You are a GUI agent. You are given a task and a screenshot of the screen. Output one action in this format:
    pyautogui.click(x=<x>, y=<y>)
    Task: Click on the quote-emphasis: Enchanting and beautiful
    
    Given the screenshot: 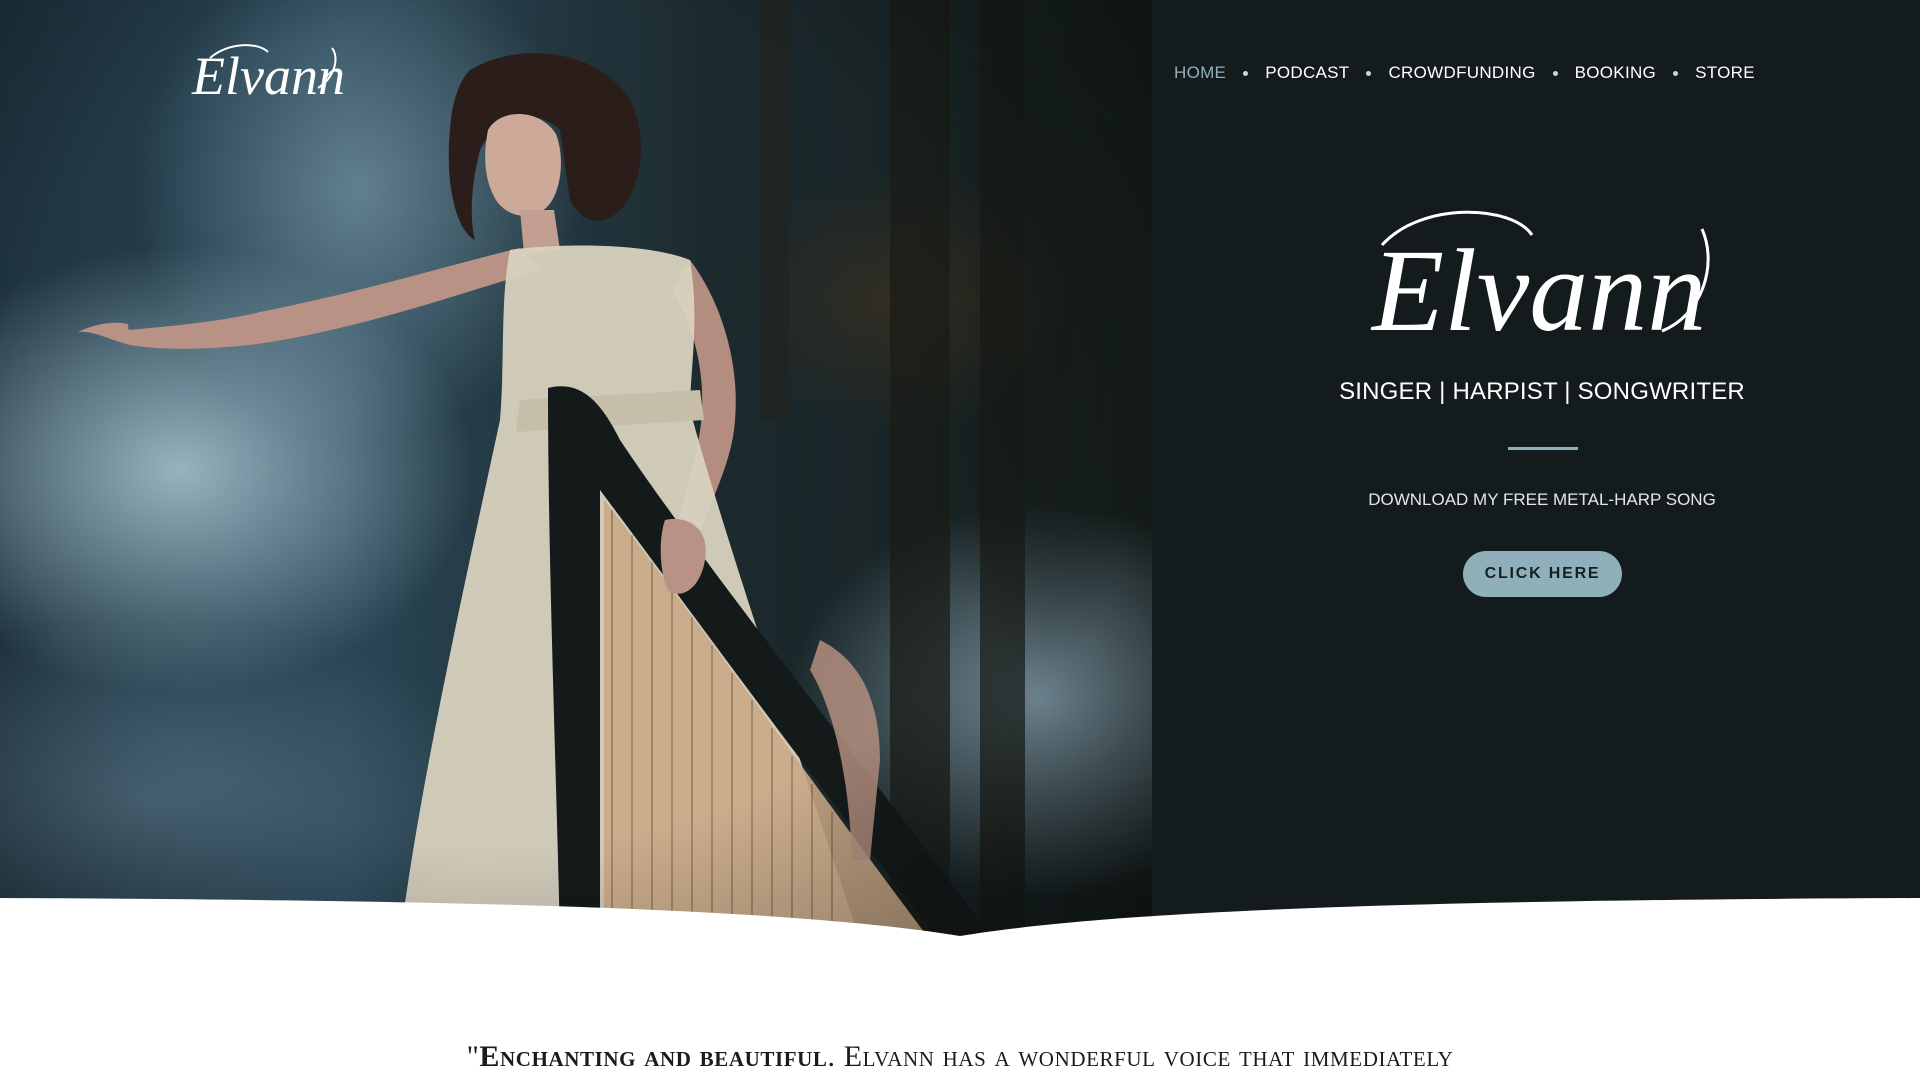 What is the action you would take?
    pyautogui.click(x=653, y=1056)
    